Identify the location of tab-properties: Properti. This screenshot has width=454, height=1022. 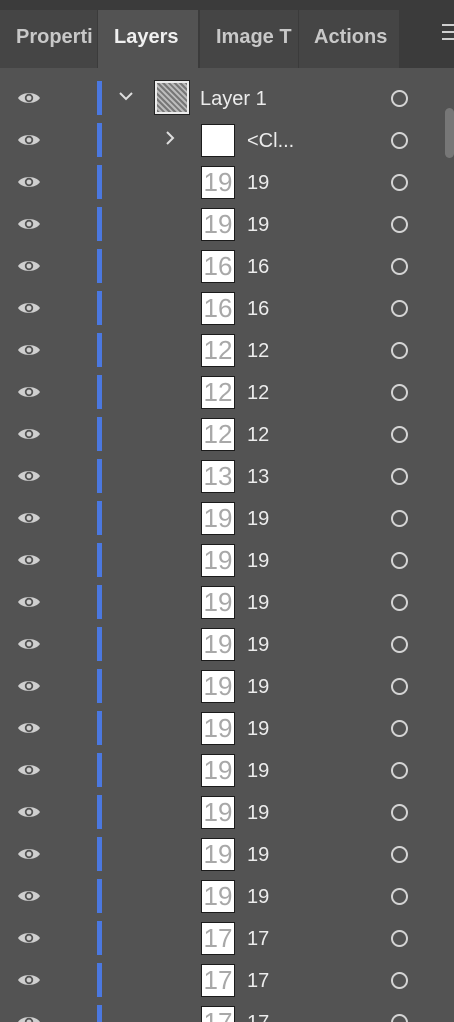
(48, 39).